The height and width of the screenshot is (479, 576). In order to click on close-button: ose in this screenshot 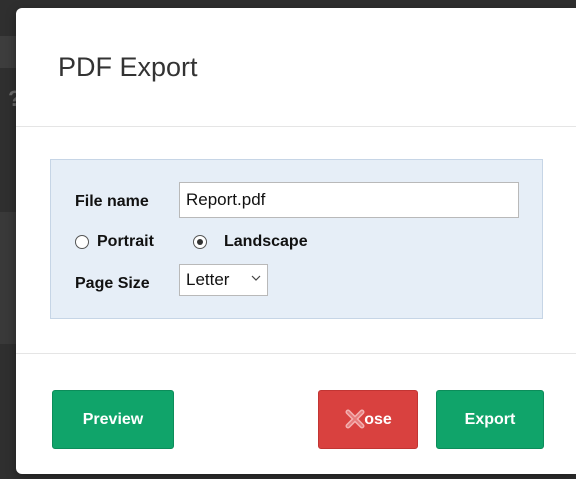, I will do `click(368, 419)`.